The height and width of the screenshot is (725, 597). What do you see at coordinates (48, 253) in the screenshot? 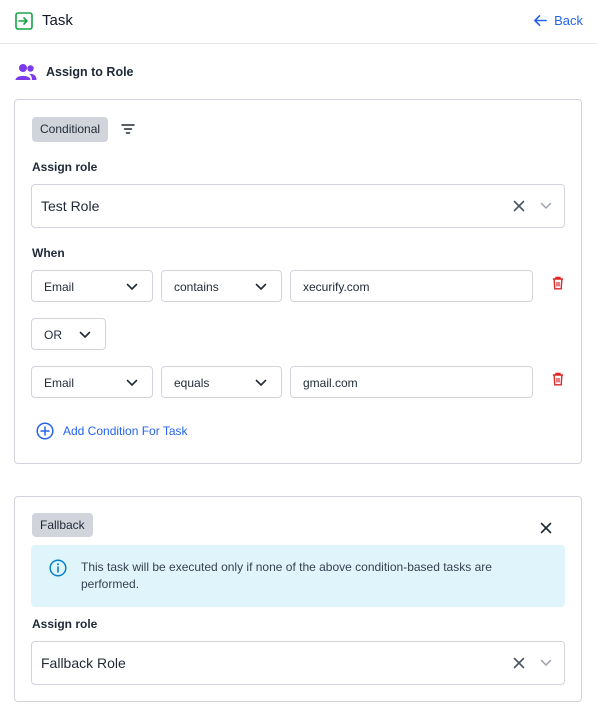
I see `when-label: When` at bounding box center [48, 253].